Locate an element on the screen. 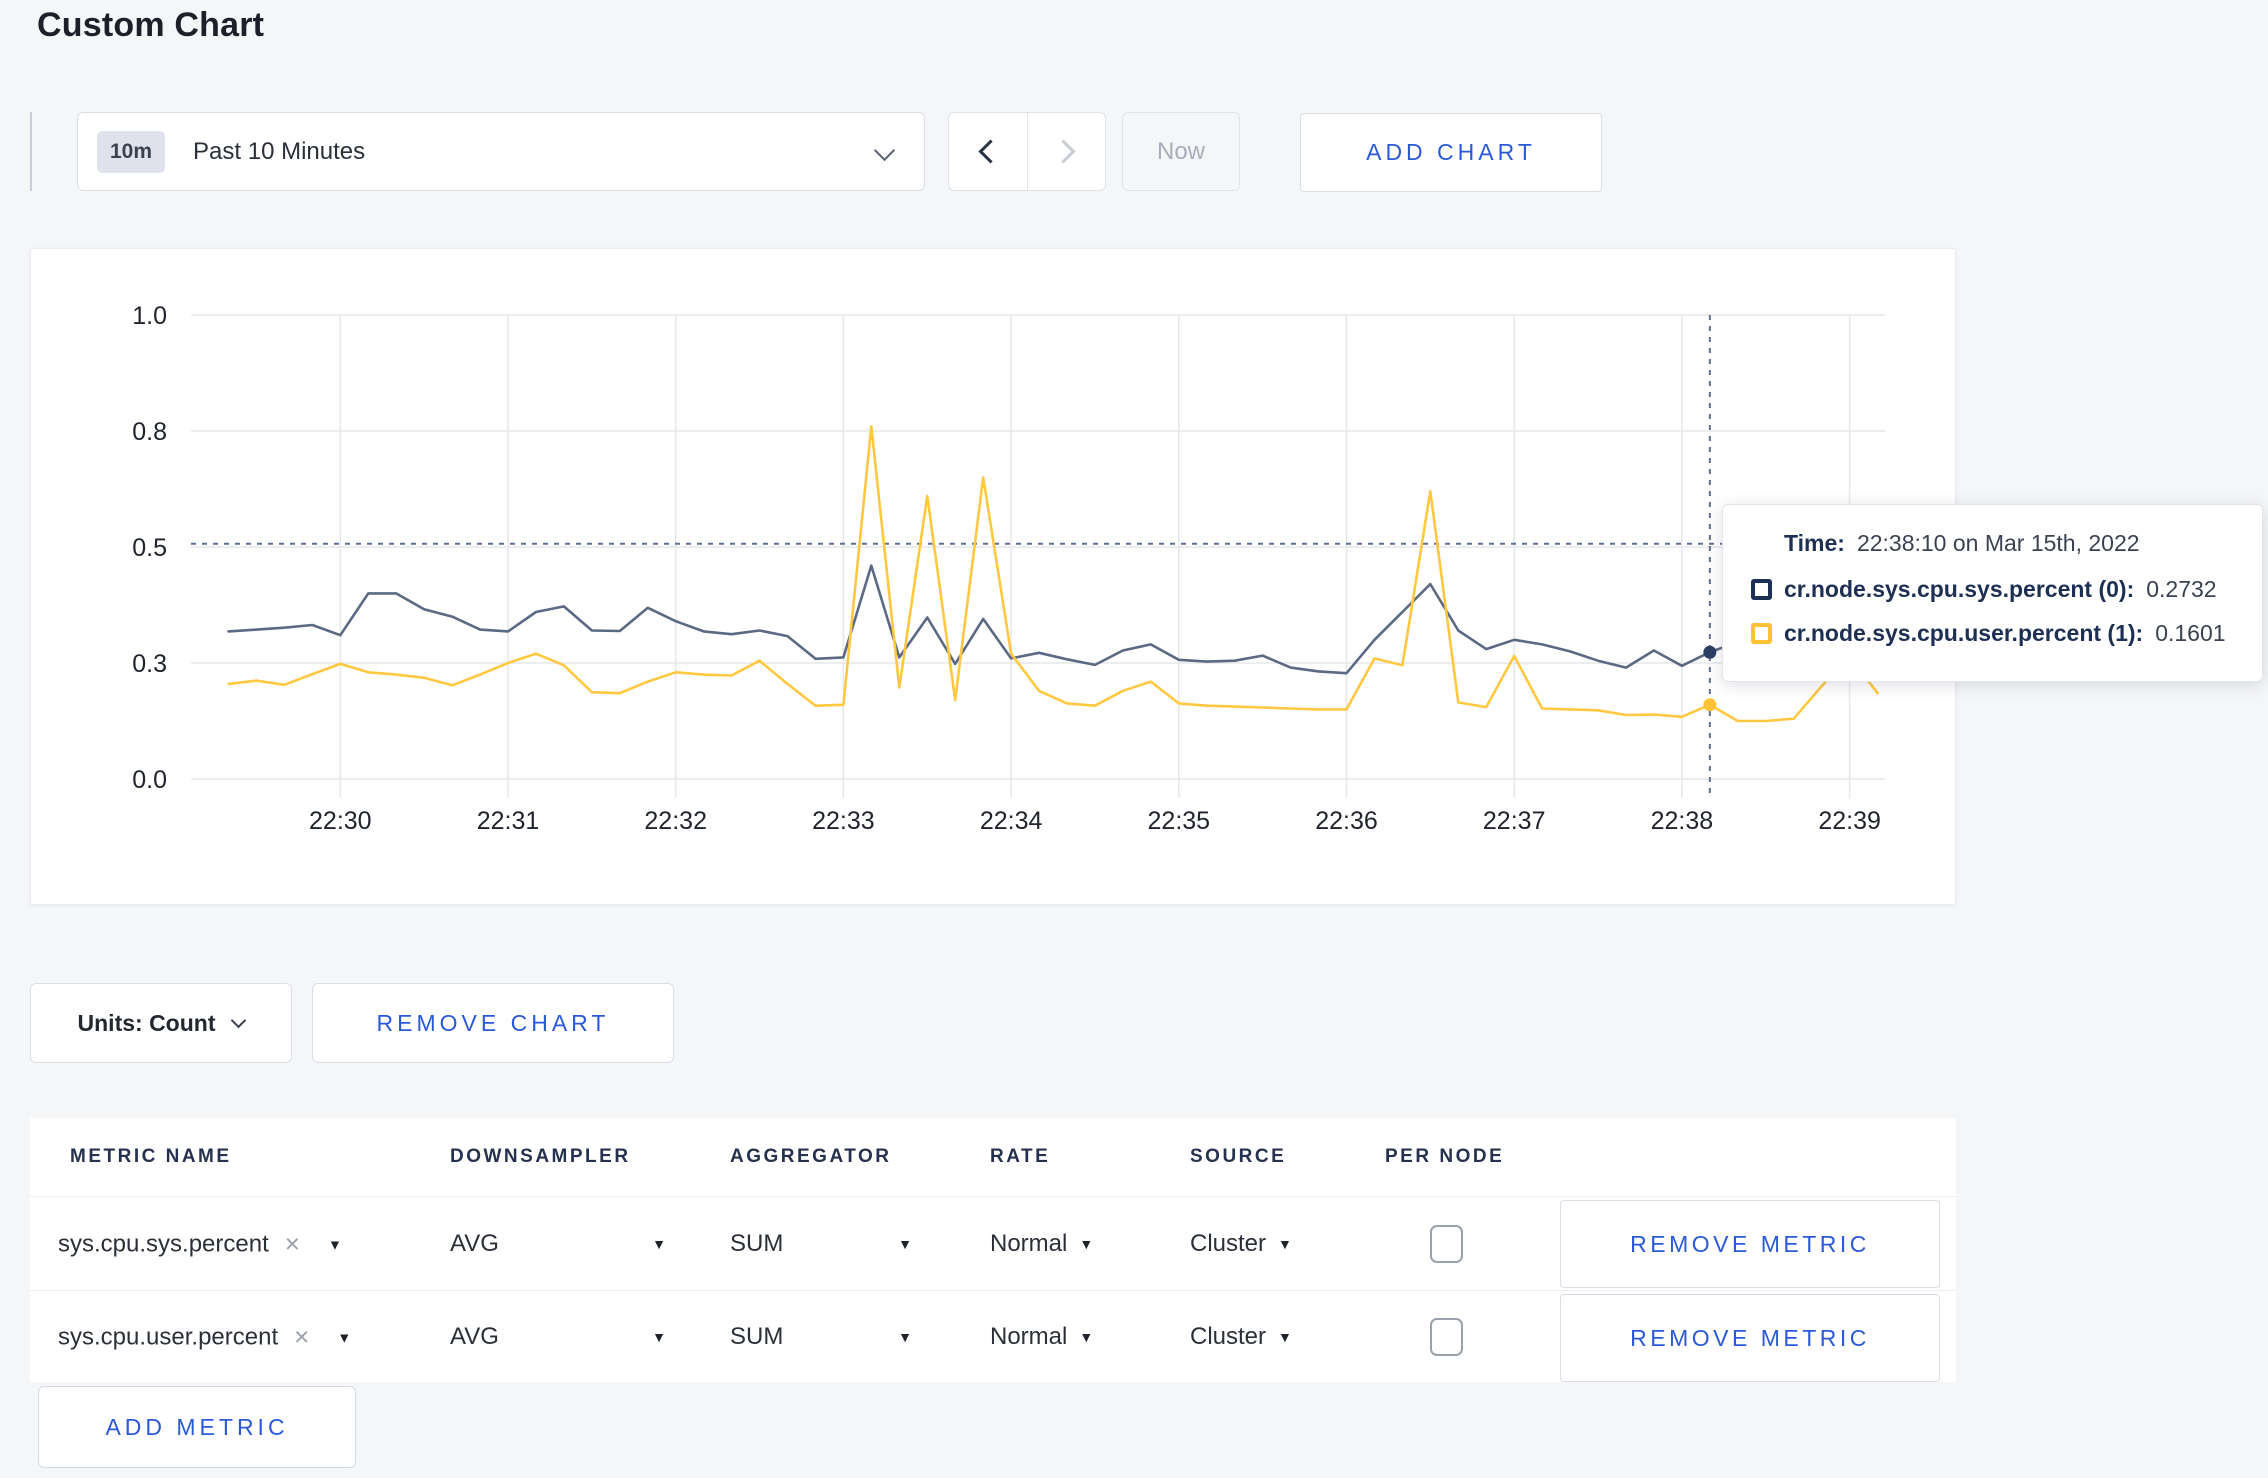 This screenshot has width=2268, height=1478. header-per-node: PER NODE is located at coordinates (1445, 1156).